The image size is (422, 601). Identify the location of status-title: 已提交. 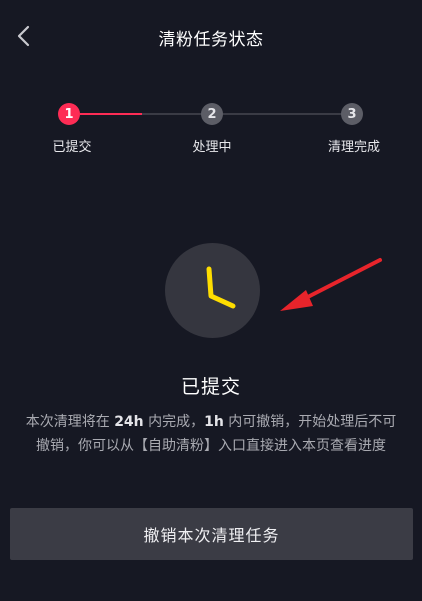
(210, 387).